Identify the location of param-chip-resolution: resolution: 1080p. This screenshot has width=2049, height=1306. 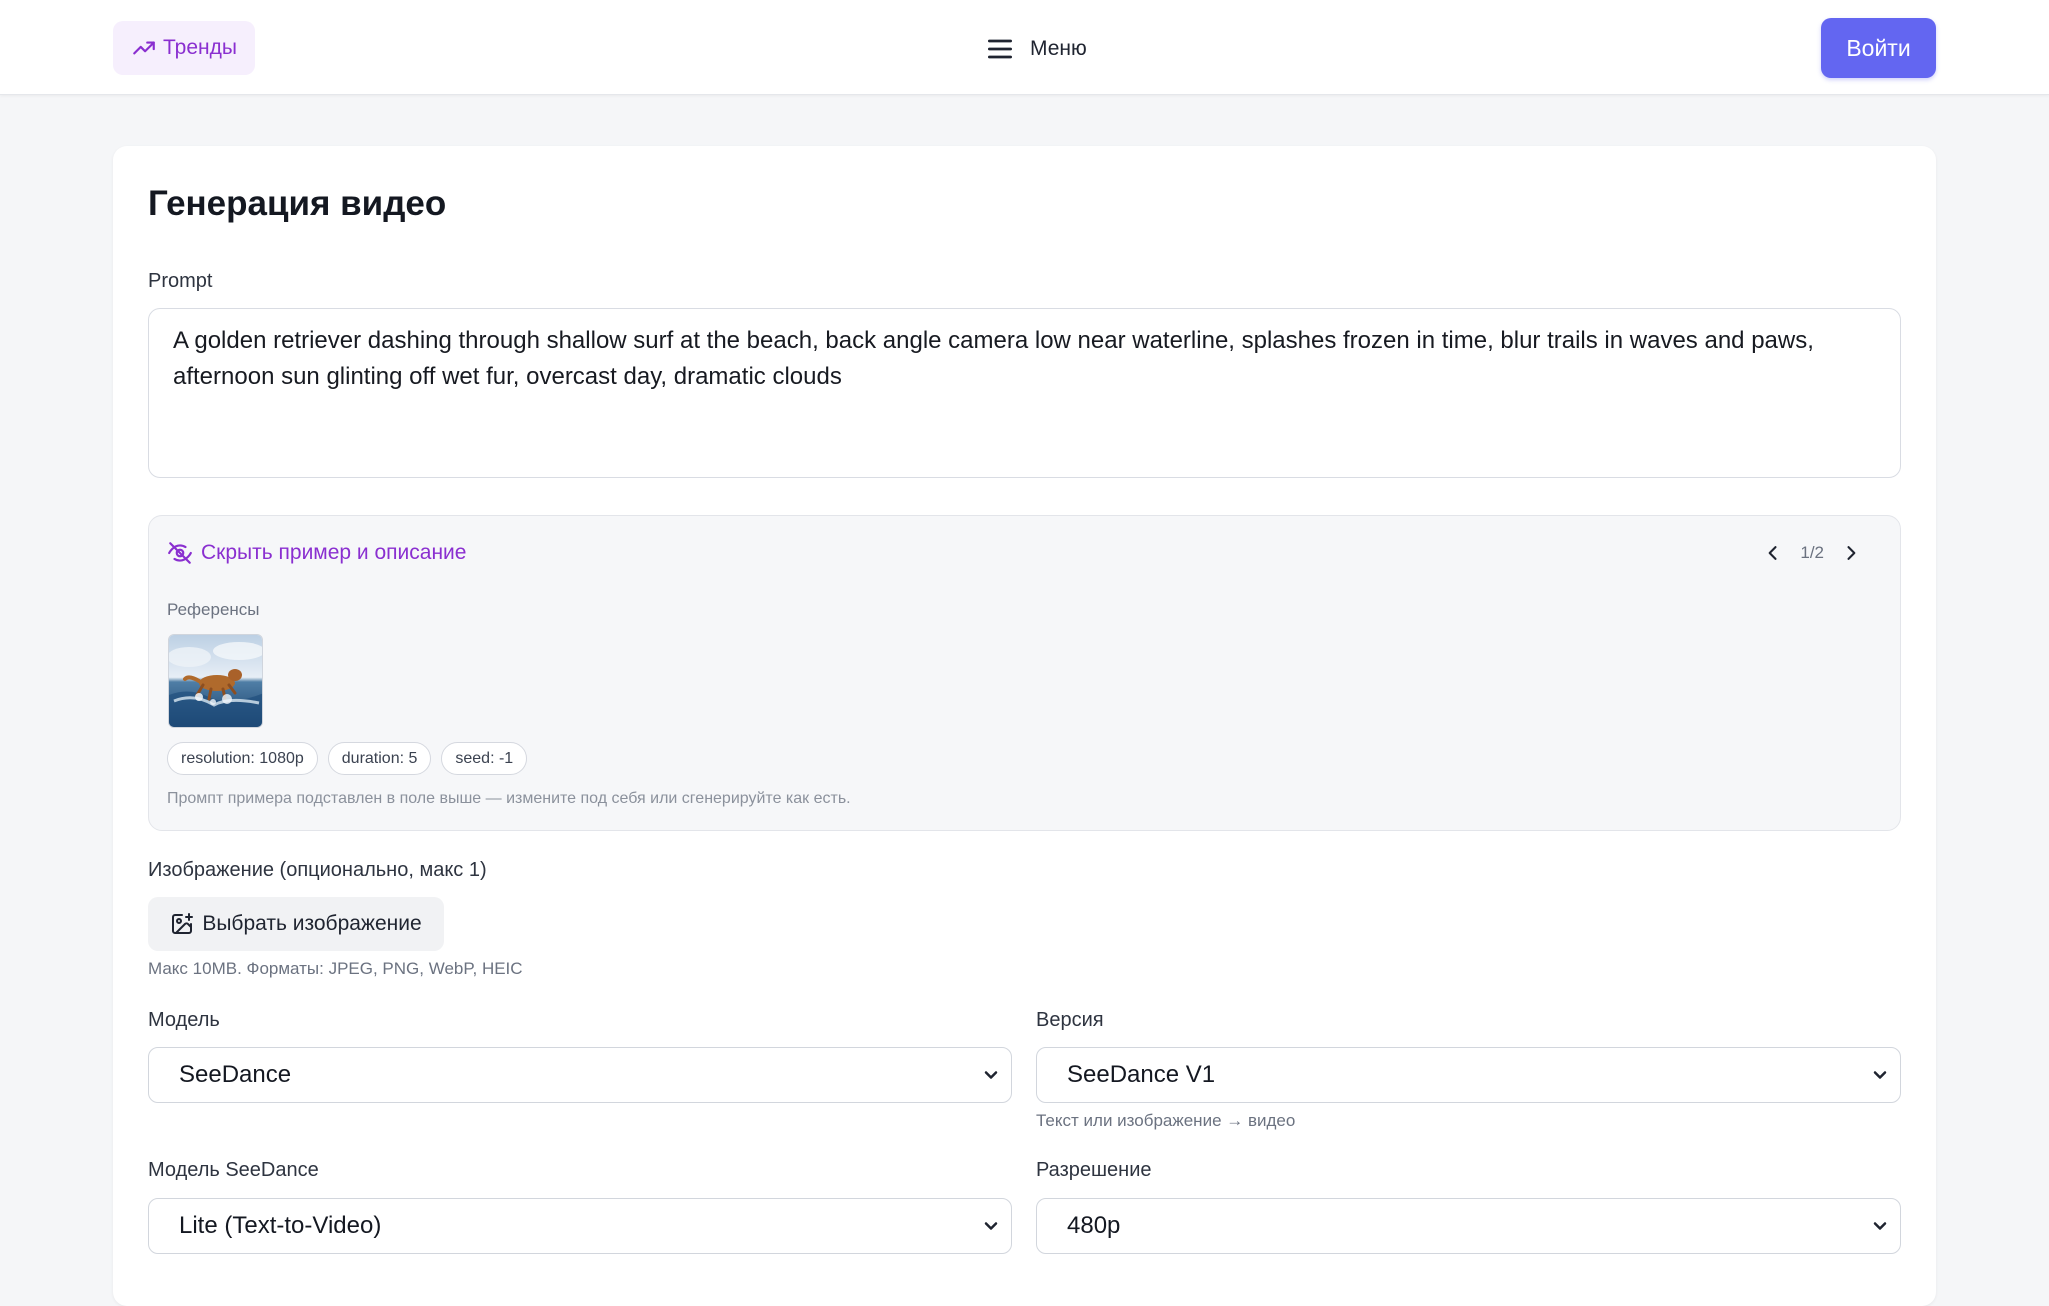
(242, 758).